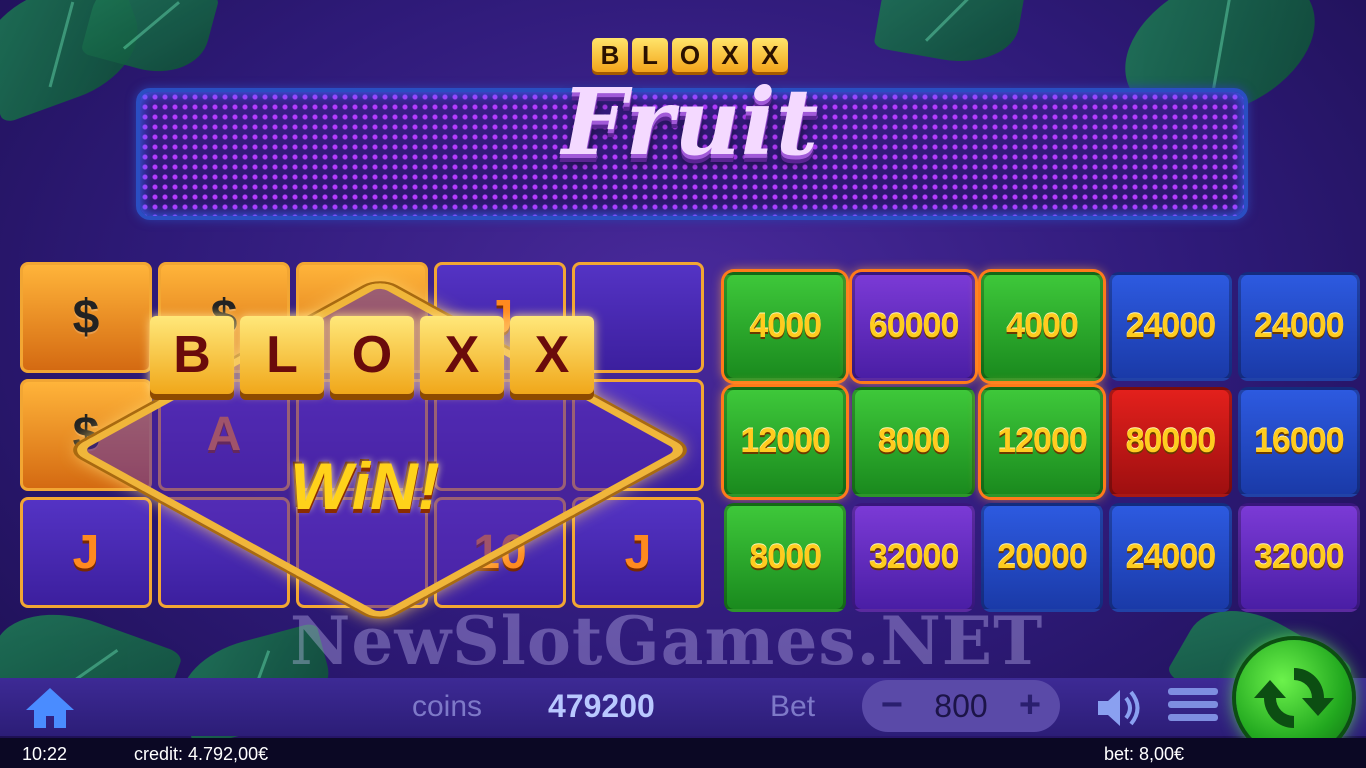 The image size is (1366, 768). I want to click on logo-letter: L, so click(650, 55).